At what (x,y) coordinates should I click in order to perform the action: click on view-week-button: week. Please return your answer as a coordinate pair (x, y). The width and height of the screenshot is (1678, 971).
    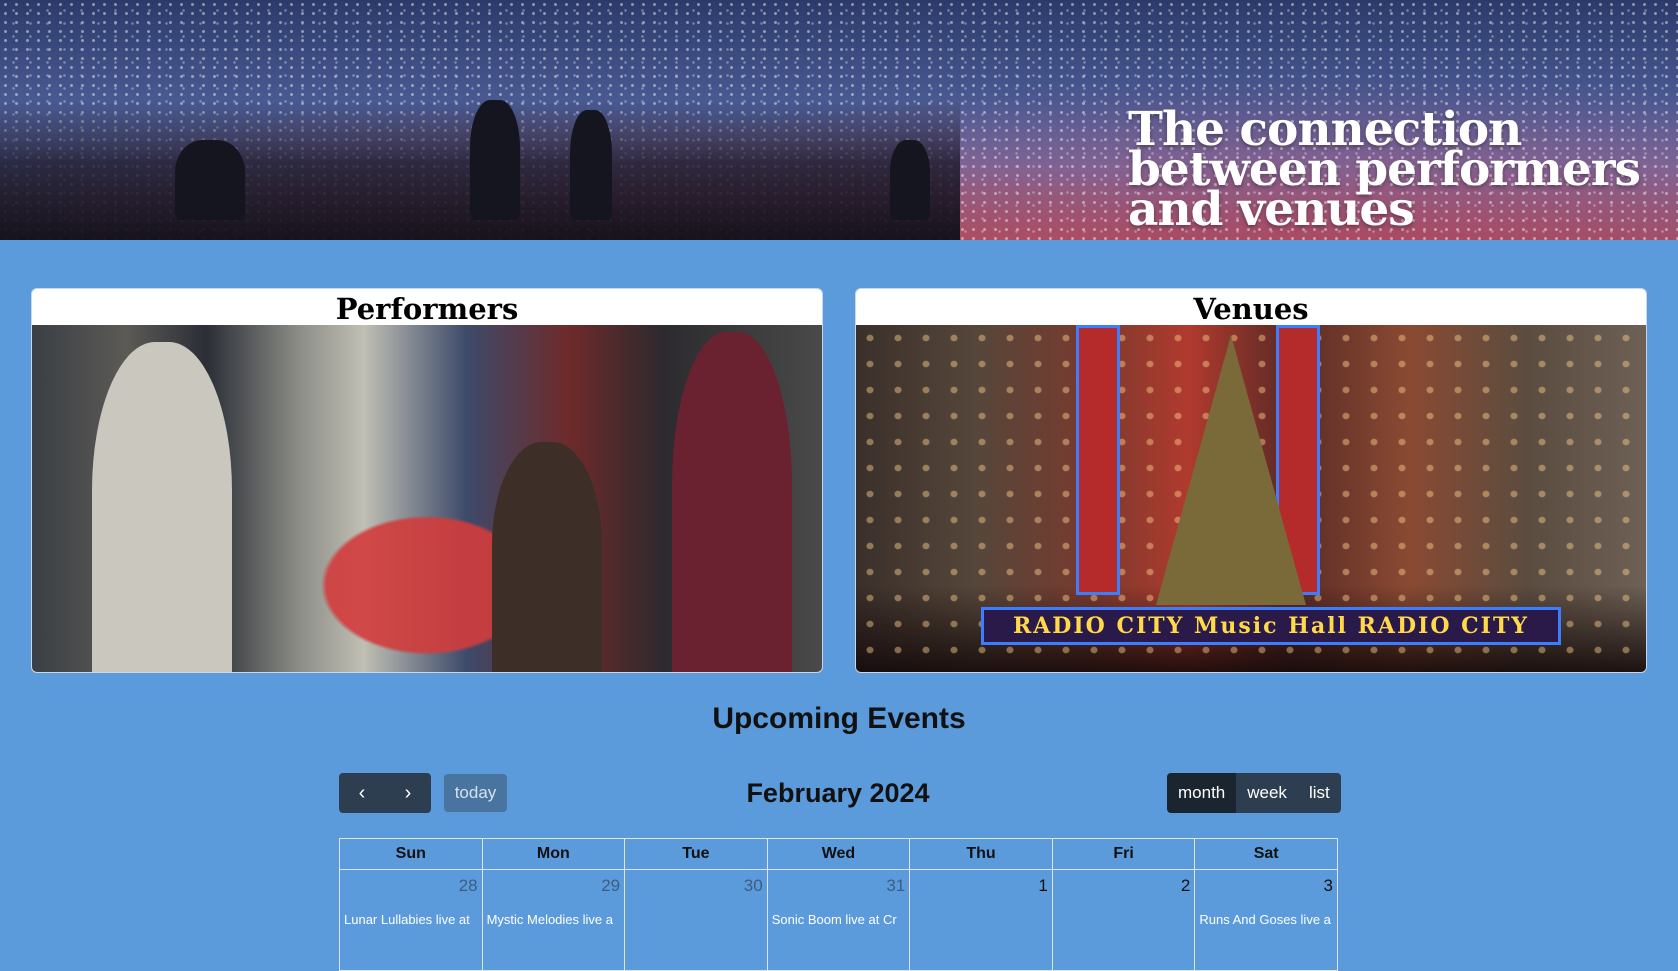
    Looking at the image, I should click on (1267, 793).